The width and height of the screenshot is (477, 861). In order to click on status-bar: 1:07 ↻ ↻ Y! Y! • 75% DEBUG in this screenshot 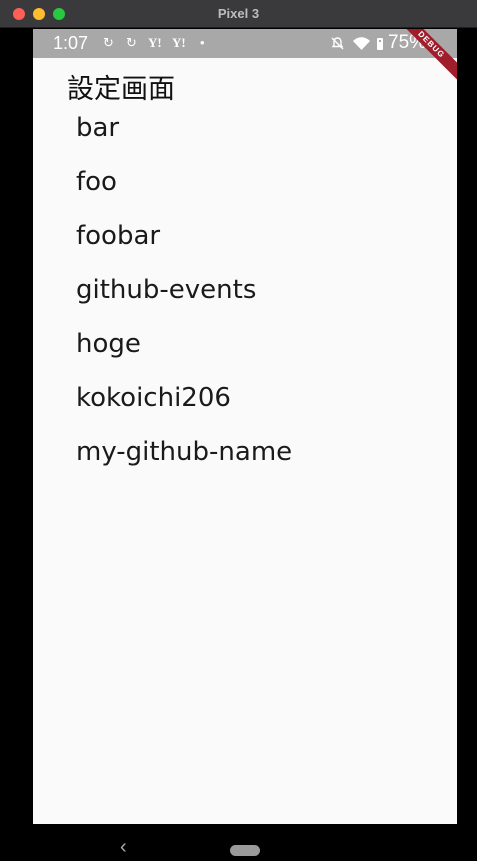, I will do `click(245, 58)`.